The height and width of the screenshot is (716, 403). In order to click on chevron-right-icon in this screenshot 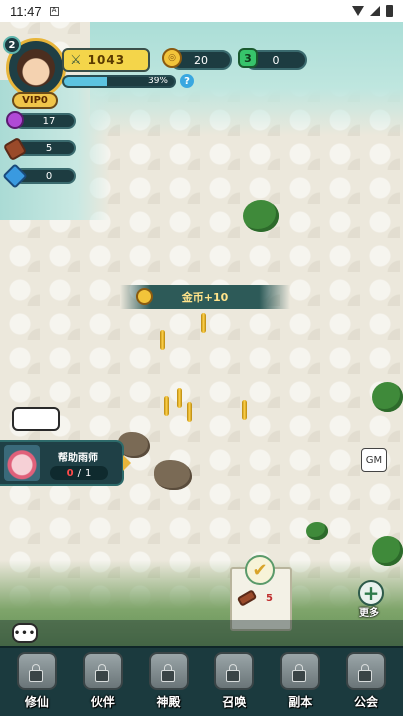, I will do `click(127, 463)`.